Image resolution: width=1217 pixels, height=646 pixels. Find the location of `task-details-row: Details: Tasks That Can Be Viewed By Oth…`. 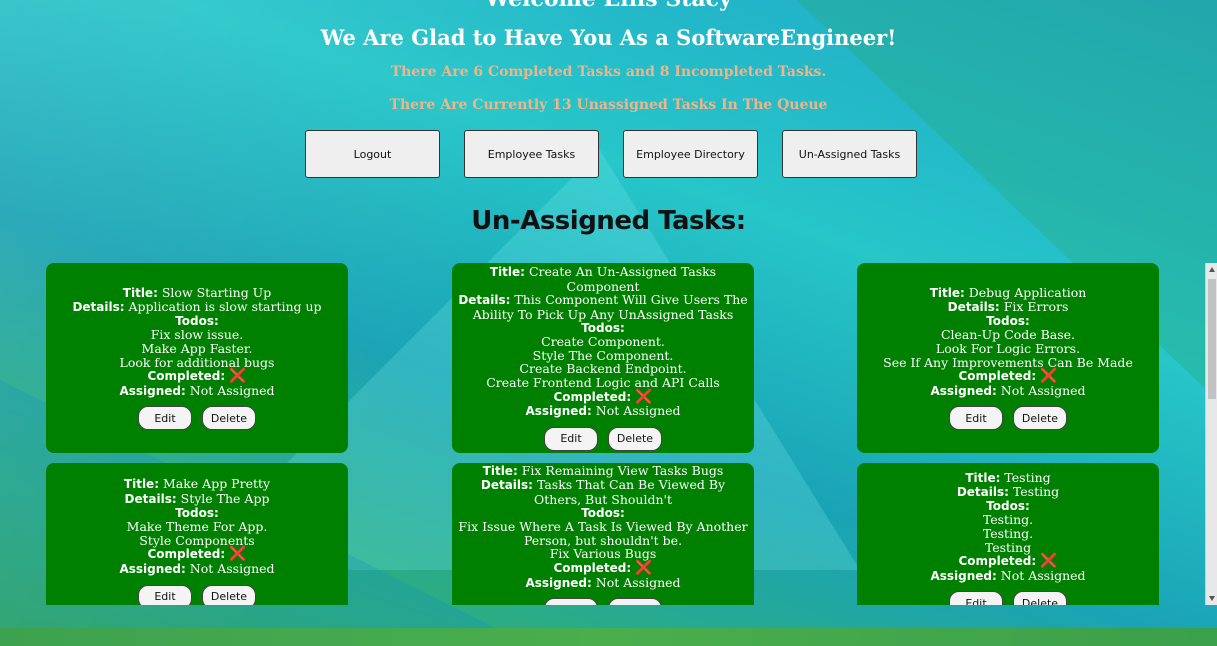

task-details-row: Details: Tasks That Can Be Viewed By Oth… is located at coordinates (603, 492).